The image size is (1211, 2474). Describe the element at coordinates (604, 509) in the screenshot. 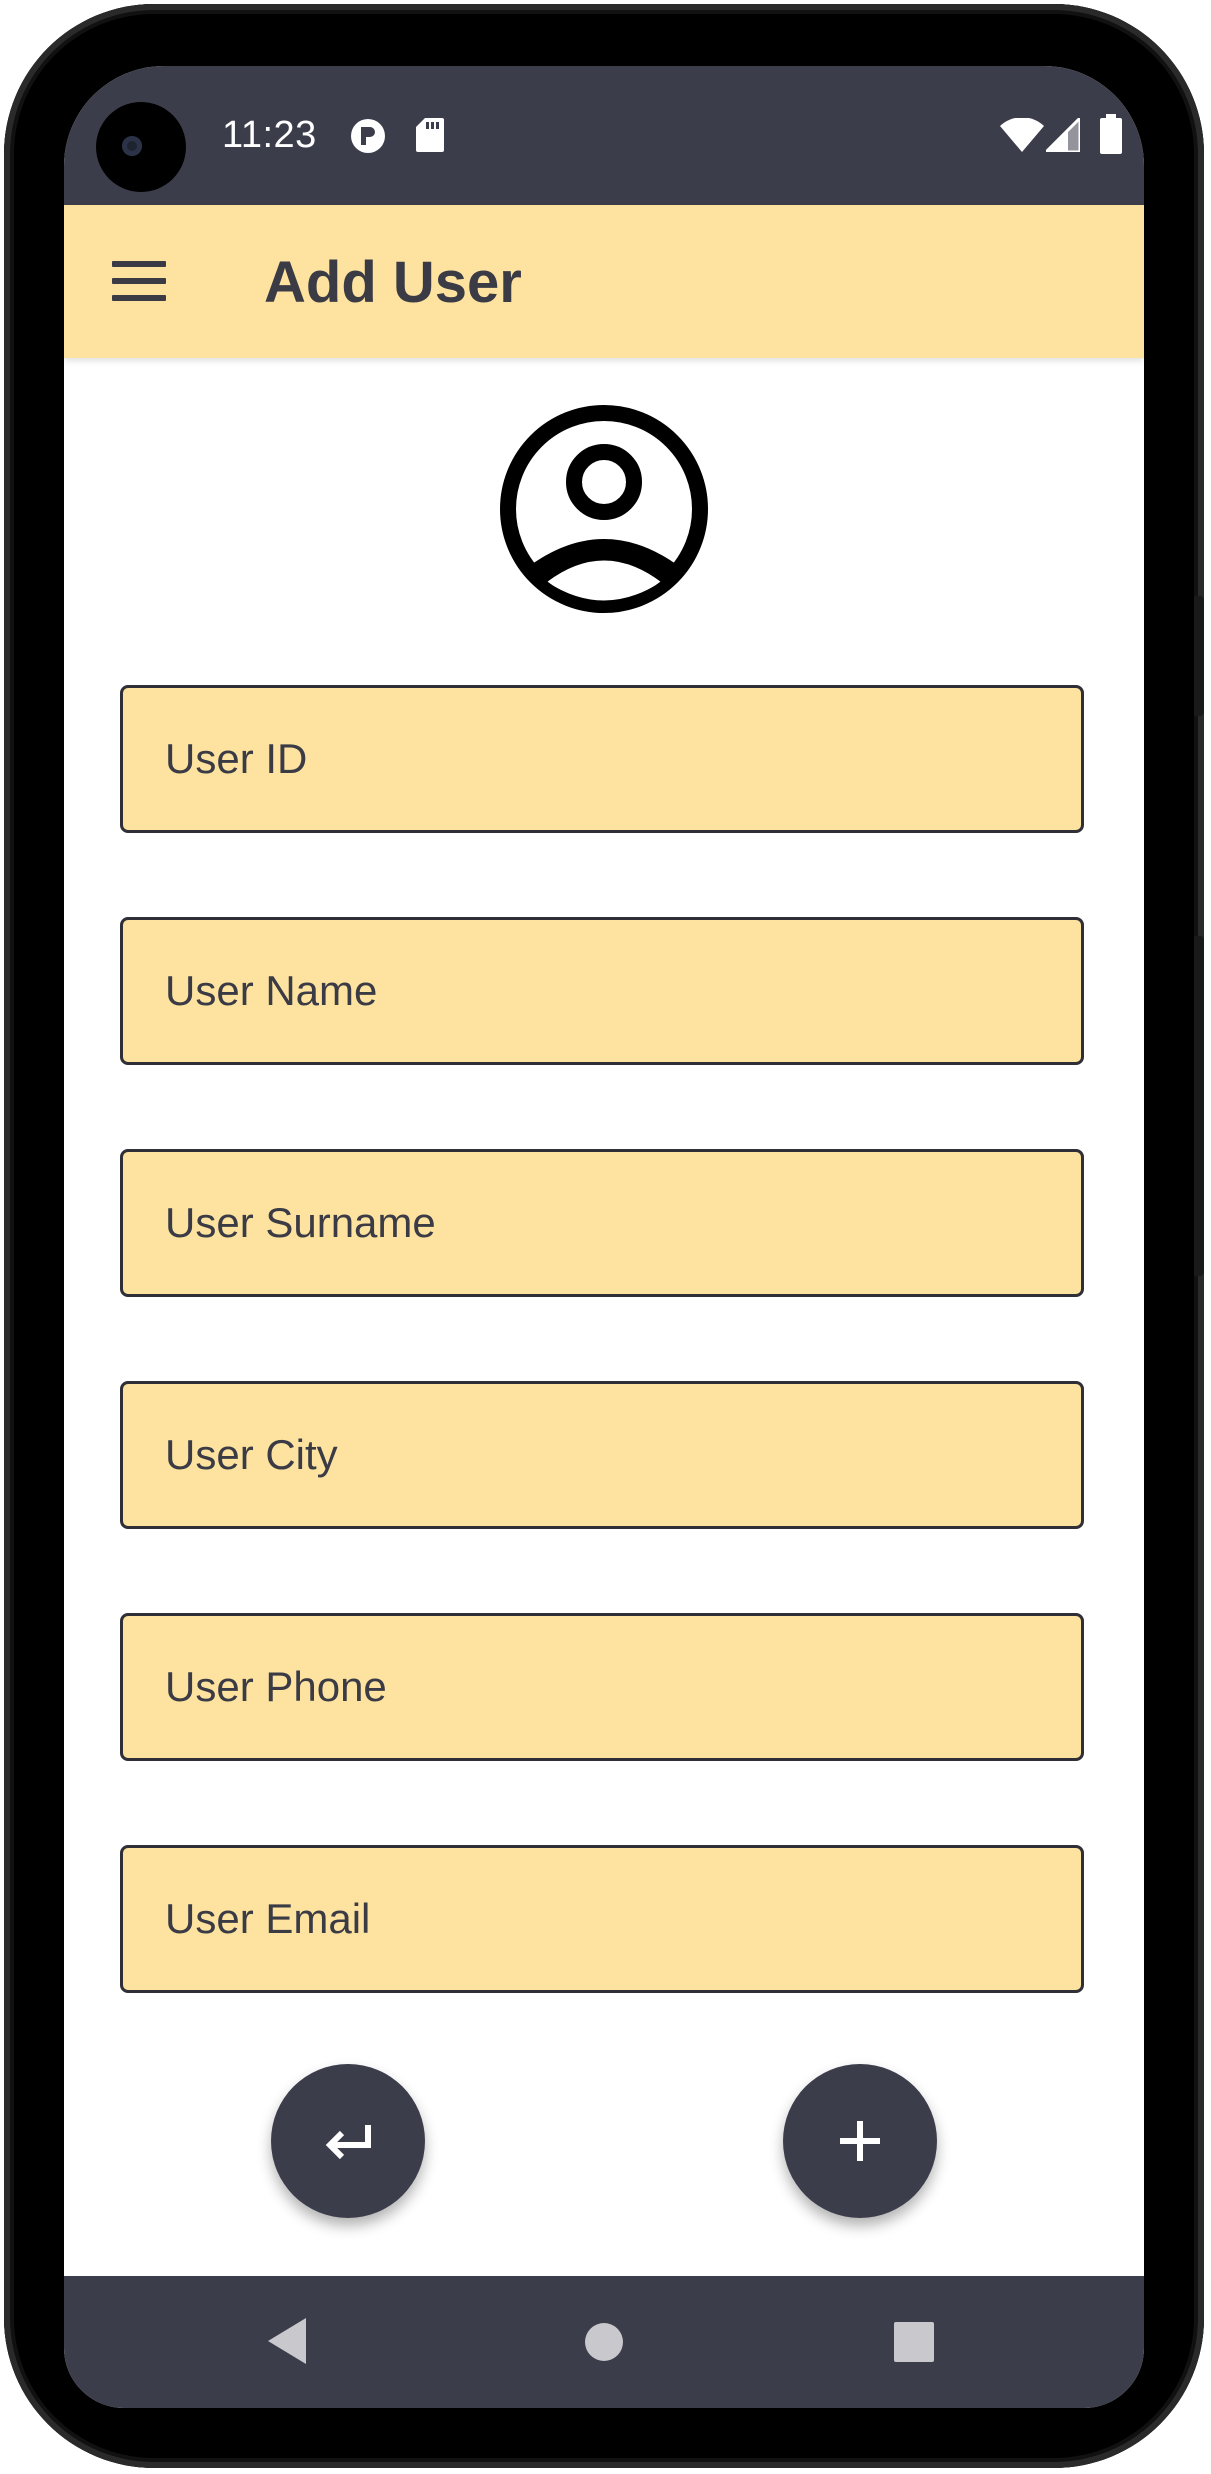

I see `account-circle-icon` at that location.